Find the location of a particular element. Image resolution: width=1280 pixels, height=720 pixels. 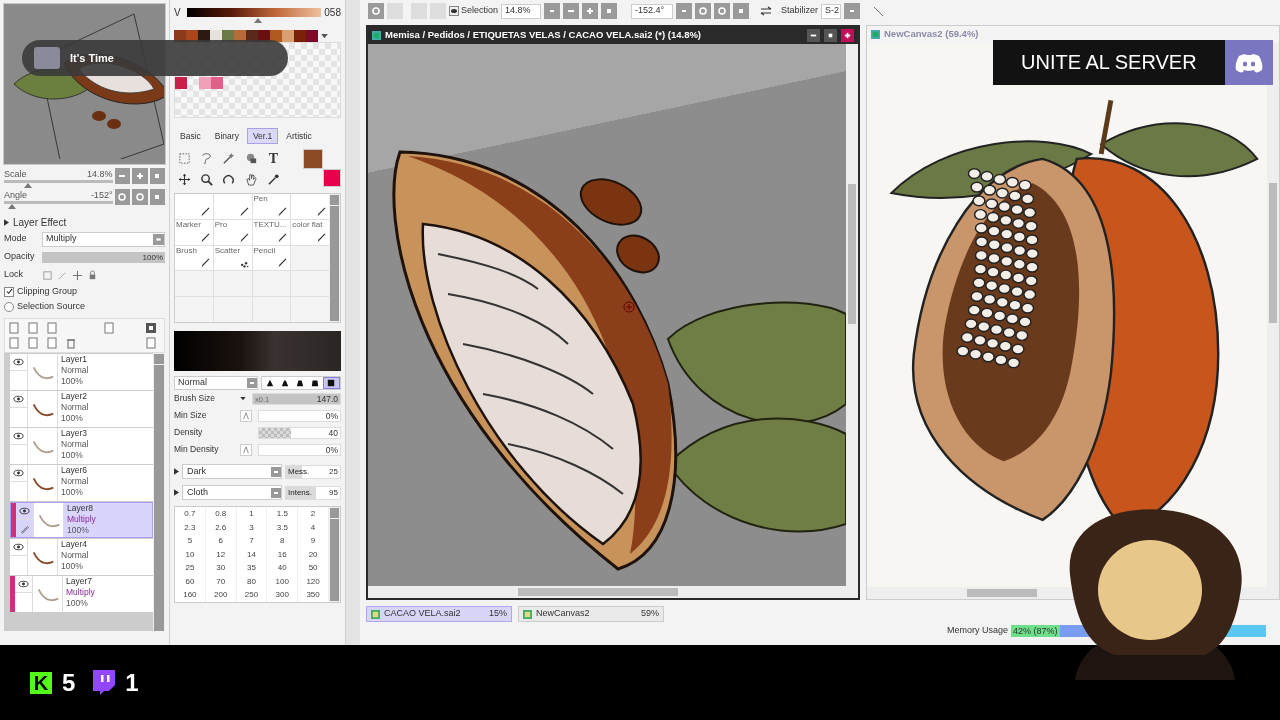

undo-button is located at coordinates (376, 11).